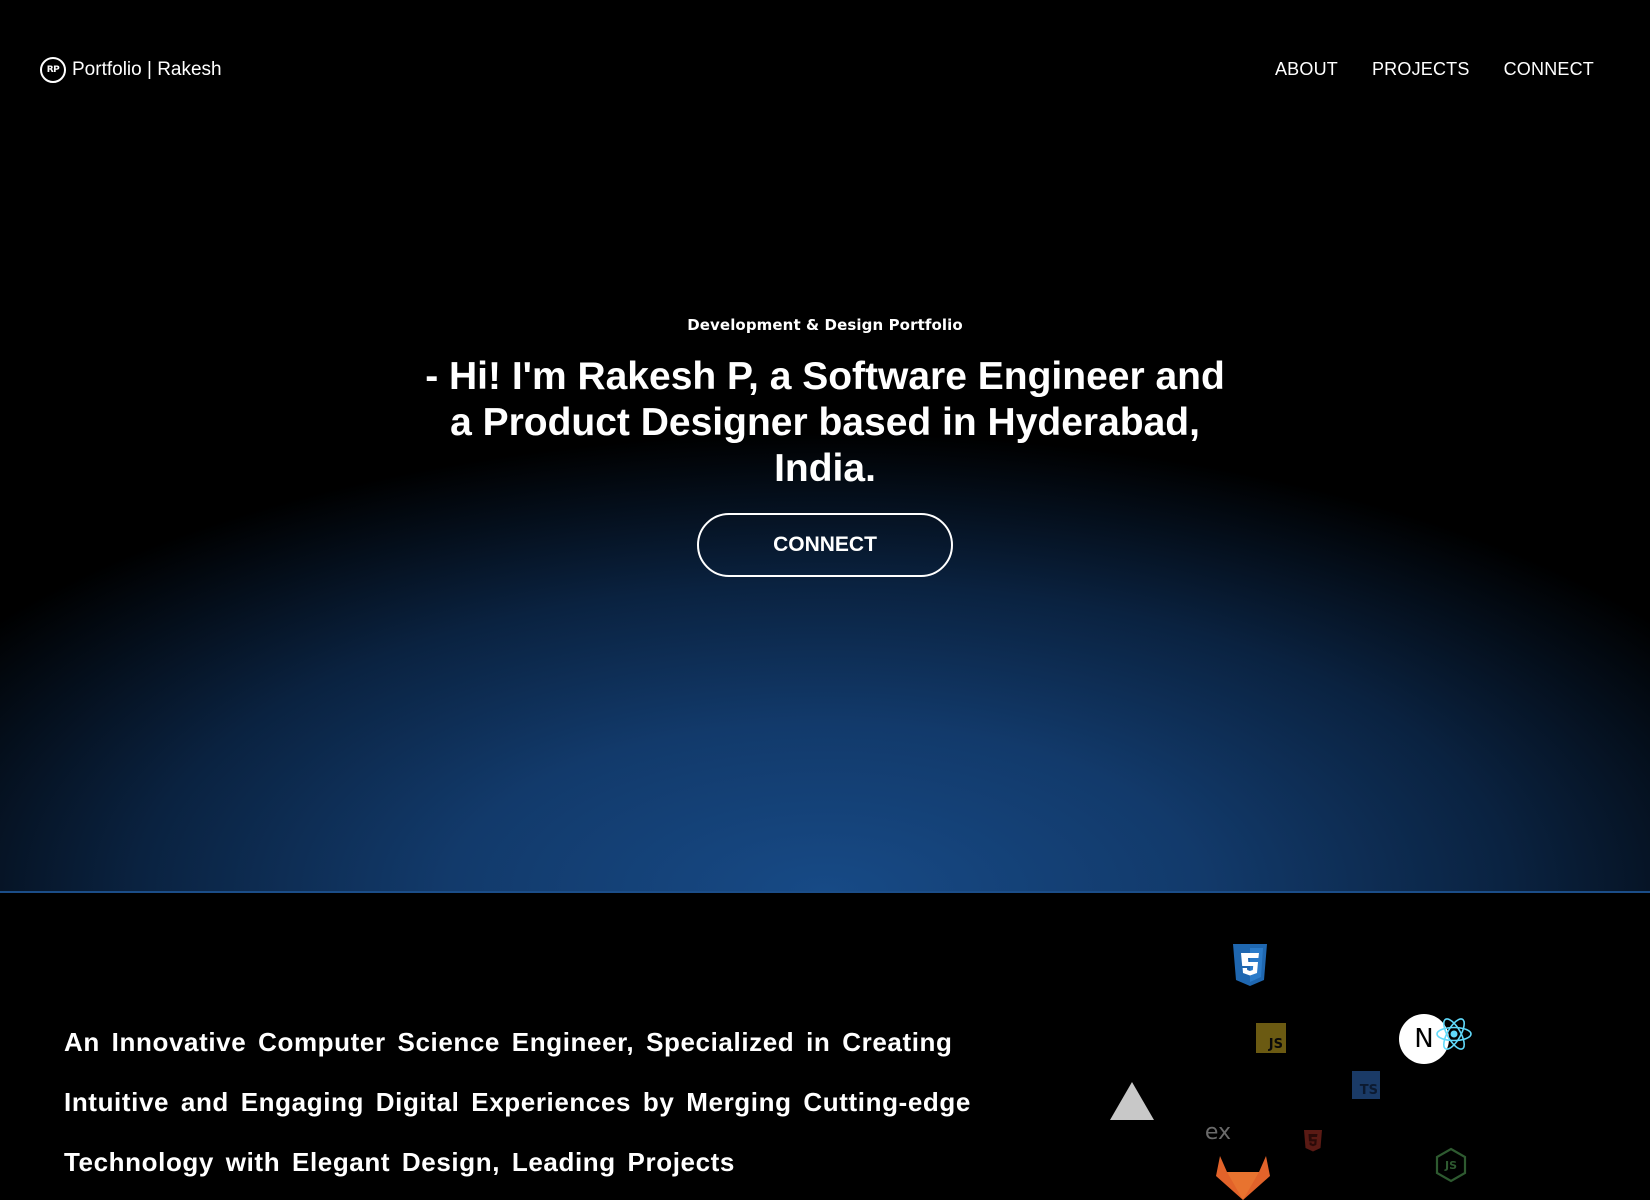  I want to click on express-icon: ex, so click(1218, 1132).